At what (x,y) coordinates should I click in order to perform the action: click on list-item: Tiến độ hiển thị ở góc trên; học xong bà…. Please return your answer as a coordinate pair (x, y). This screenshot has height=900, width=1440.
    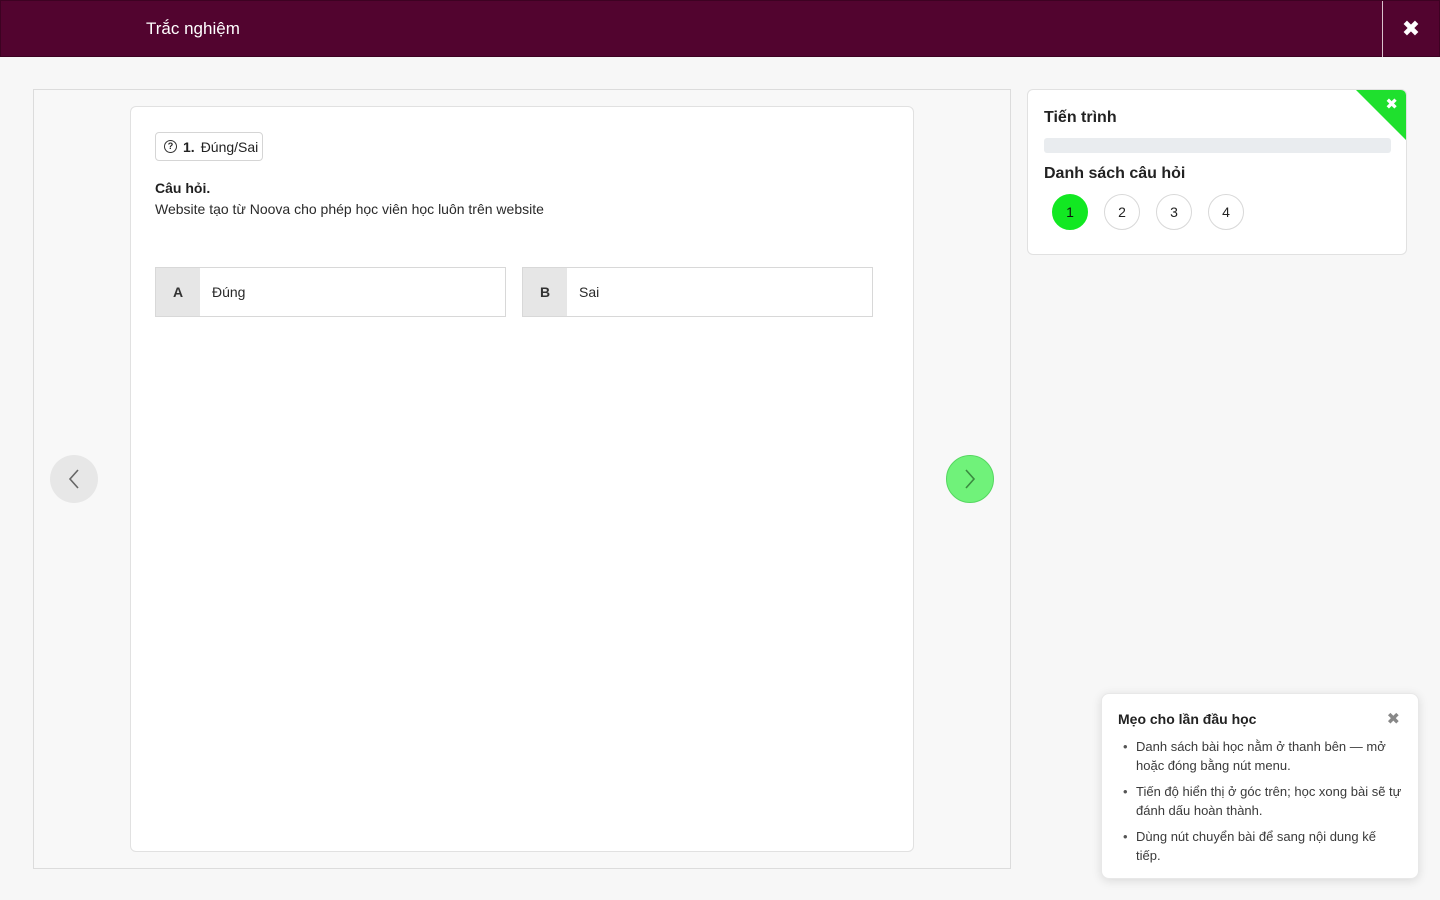
    Looking at the image, I should click on (1262, 801).